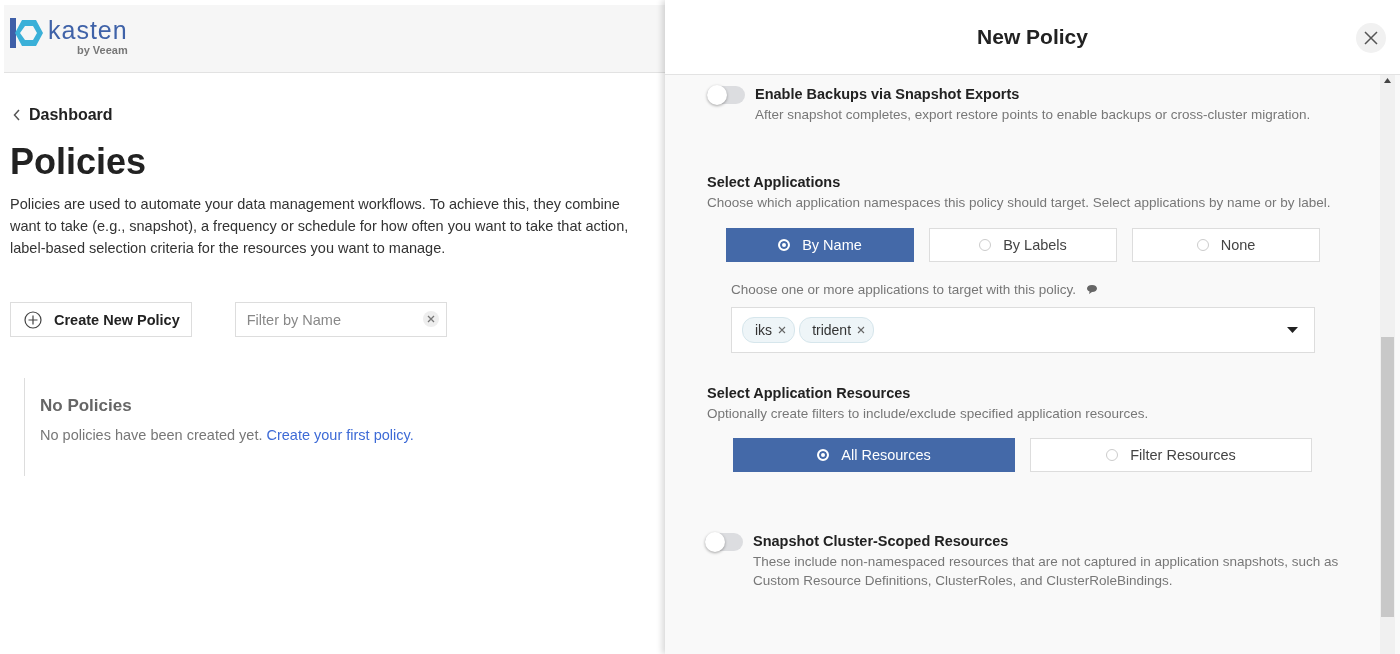 This screenshot has height=654, width=1400. Describe the element at coordinates (1292, 330) in the screenshot. I see `caret-icon` at that location.